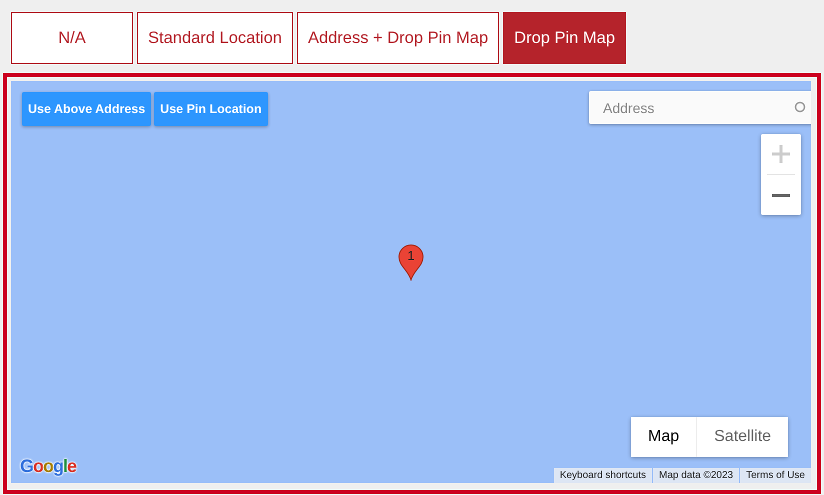 Image resolution: width=824 pixels, height=495 pixels. What do you see at coordinates (603, 475) in the screenshot?
I see `footer-link: Keyboard shortcuts` at bounding box center [603, 475].